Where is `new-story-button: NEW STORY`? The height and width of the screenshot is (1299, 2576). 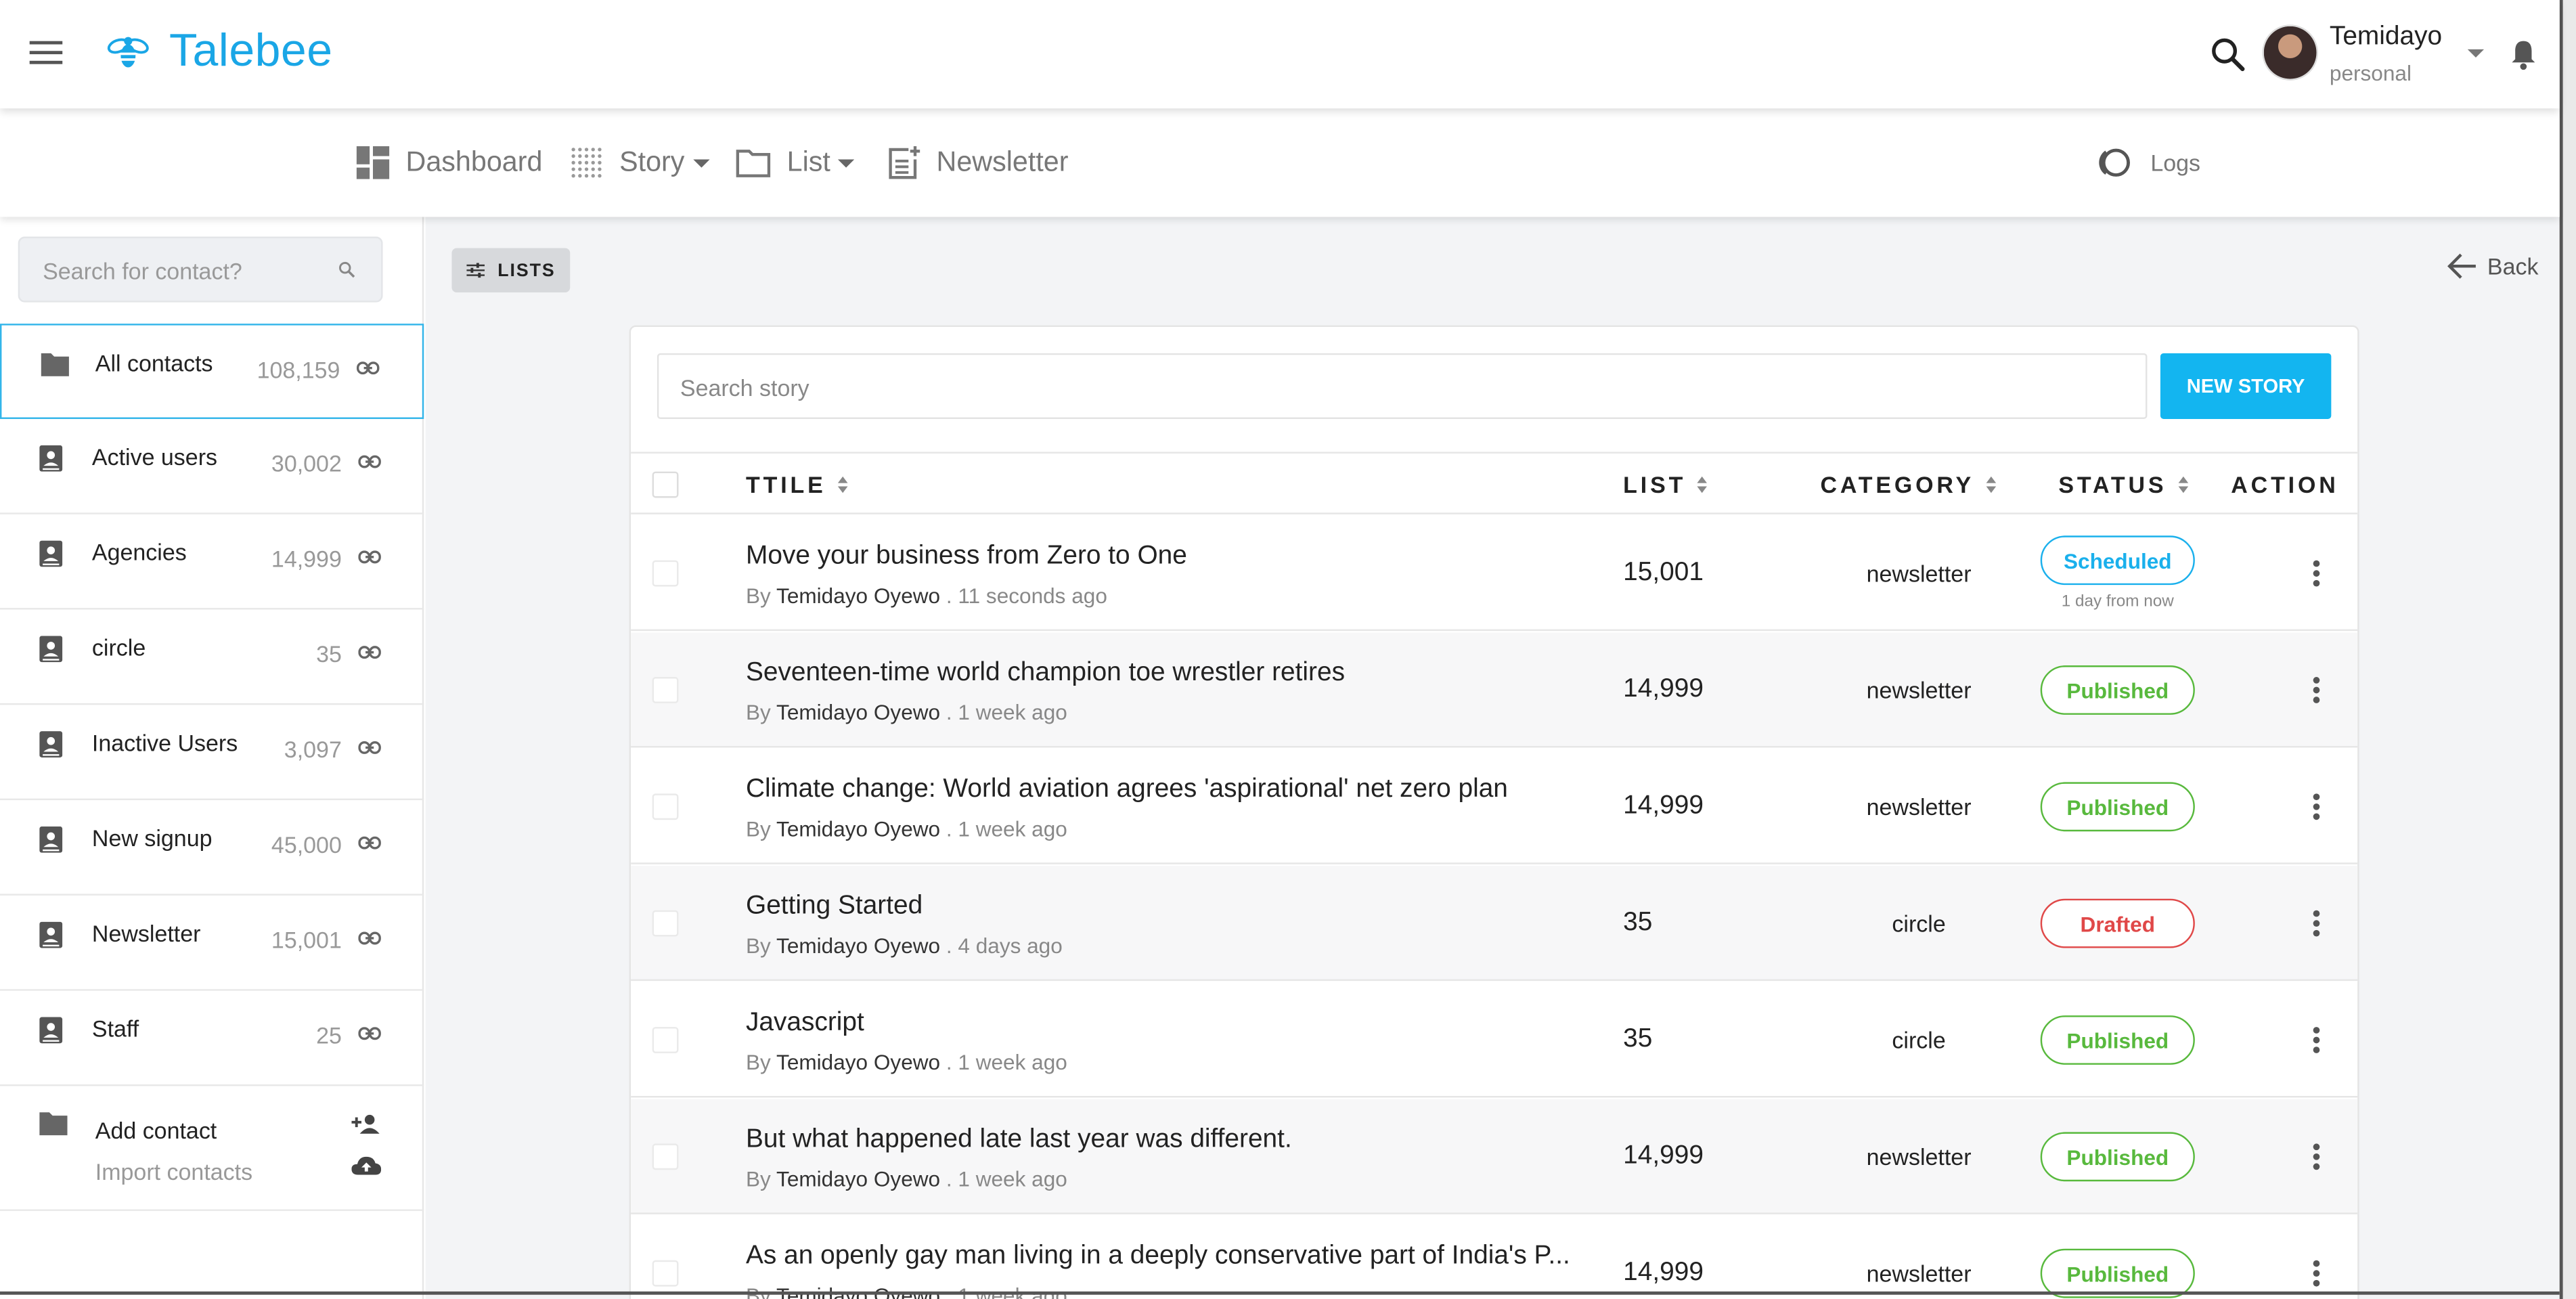
new-story-button: NEW STORY is located at coordinates (2246, 386).